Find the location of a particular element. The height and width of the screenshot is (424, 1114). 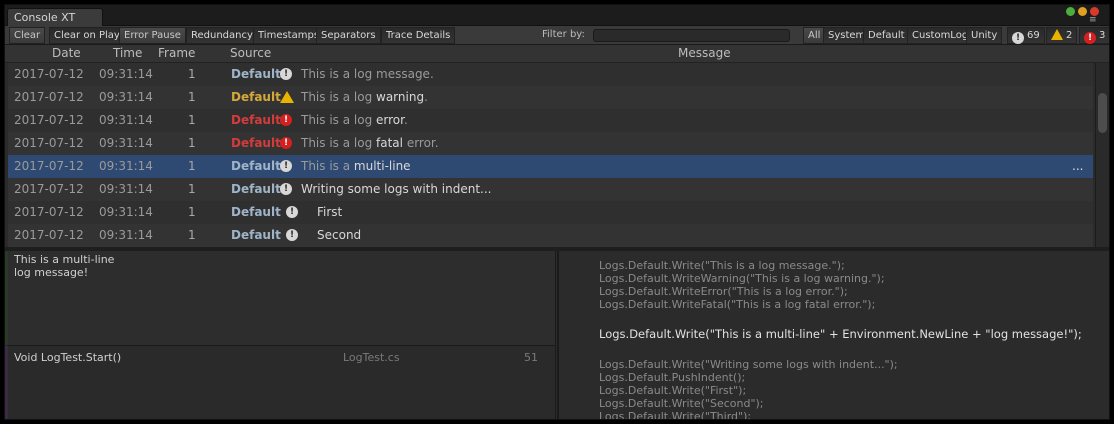

log-scrollbar is located at coordinates (1102, 155).